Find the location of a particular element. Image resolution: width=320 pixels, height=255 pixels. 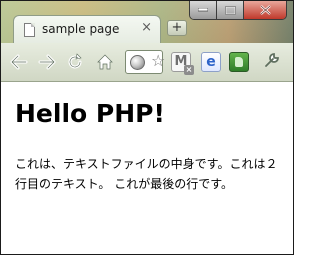

minimize-icon is located at coordinates (203, 10).